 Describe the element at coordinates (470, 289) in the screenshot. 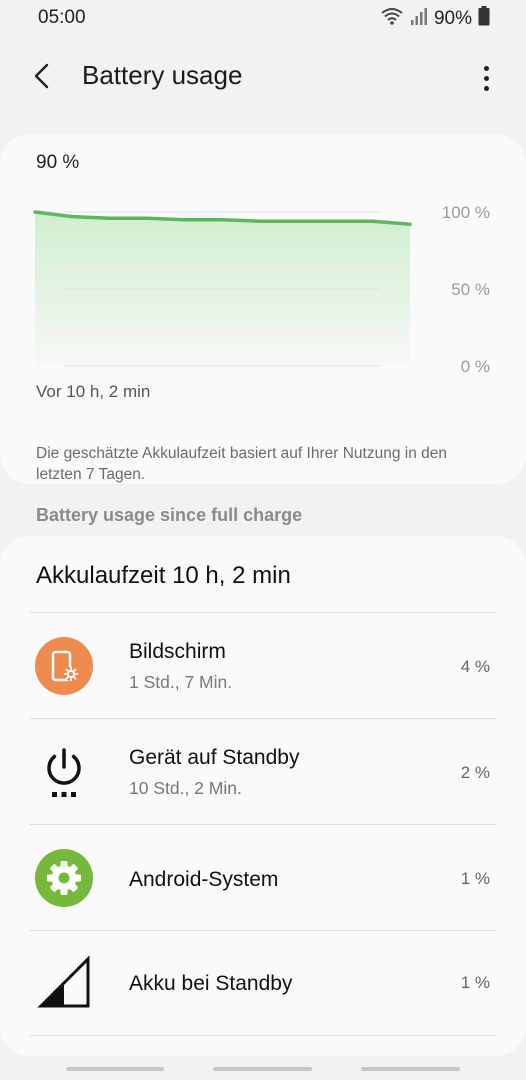

I see `chart-y-tick-label: 50 %` at that location.